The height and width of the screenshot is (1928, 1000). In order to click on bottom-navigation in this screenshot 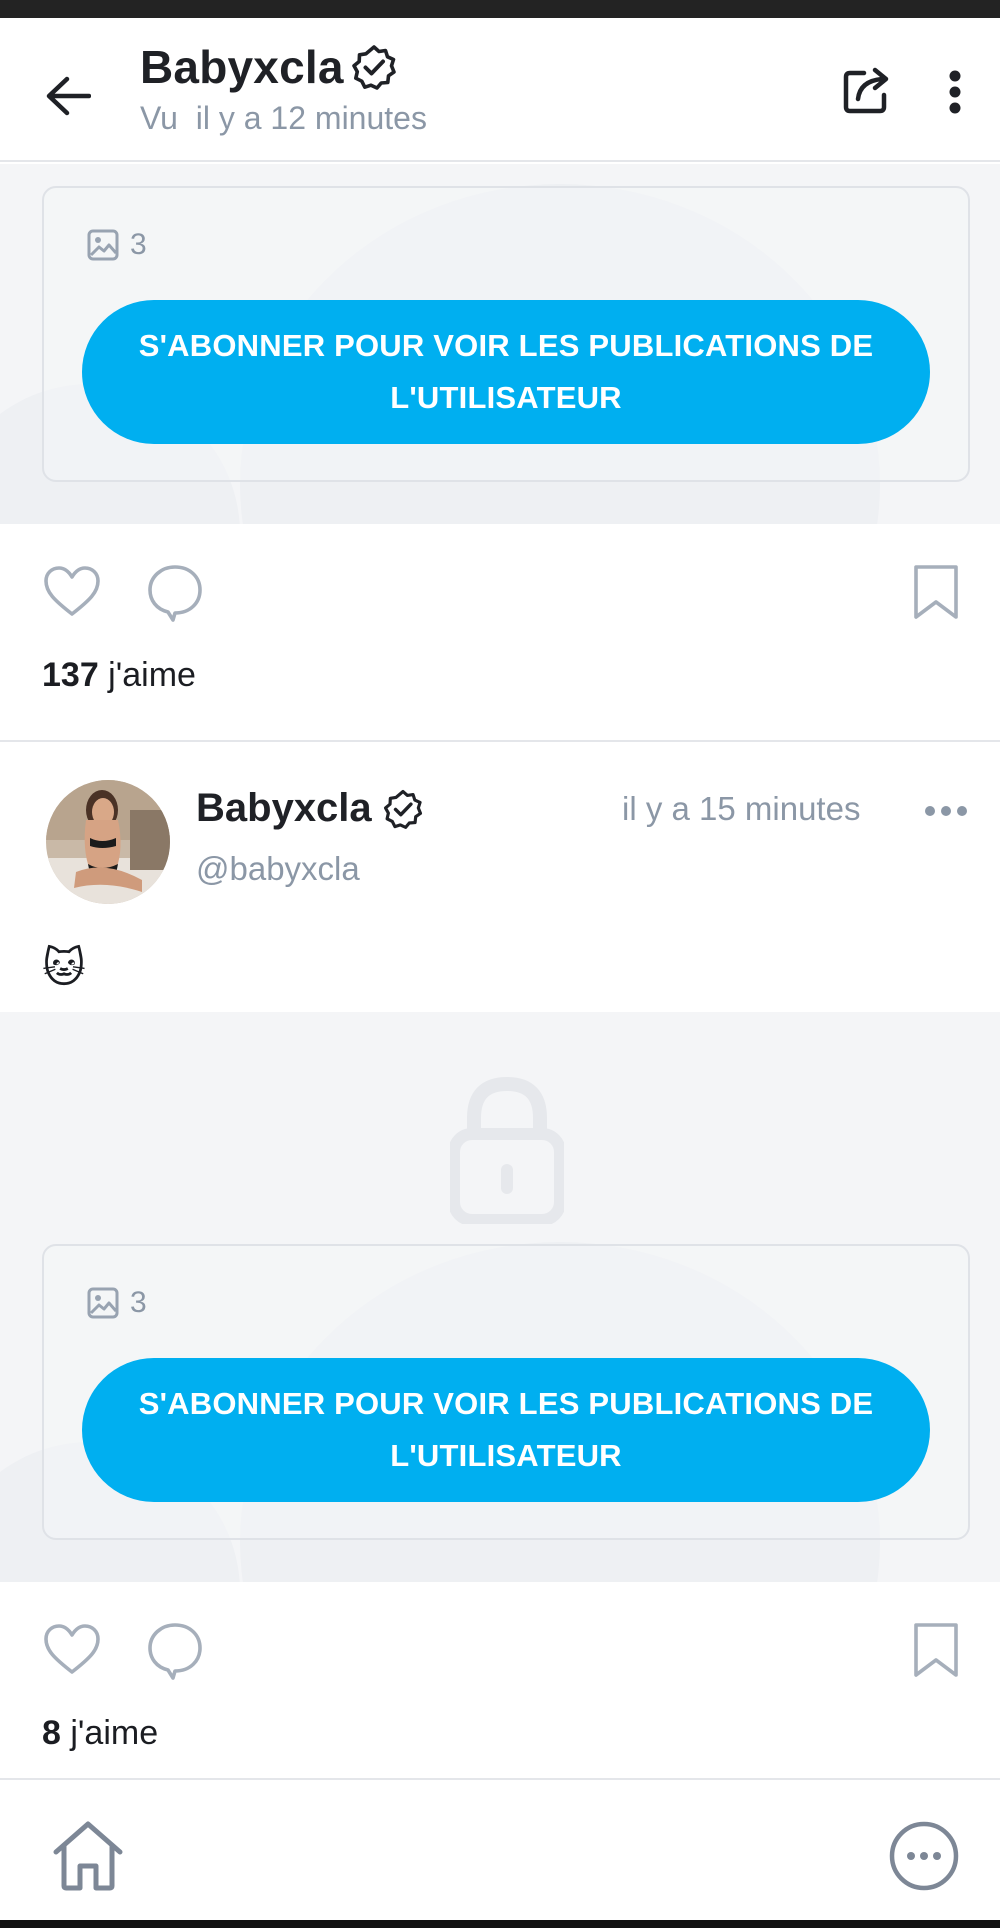, I will do `click(500, 1853)`.